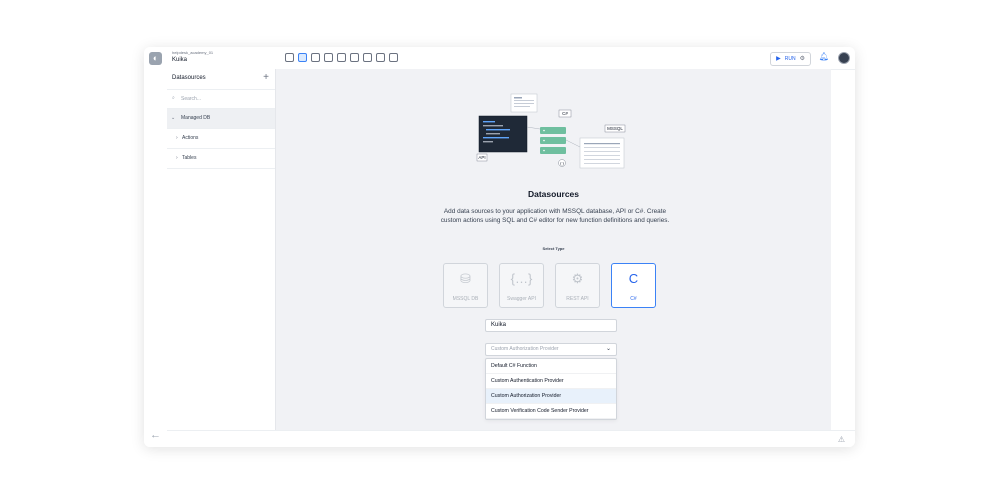  I want to click on dropdown-option: Custom Verification Code Sender Provider, so click(551, 411).